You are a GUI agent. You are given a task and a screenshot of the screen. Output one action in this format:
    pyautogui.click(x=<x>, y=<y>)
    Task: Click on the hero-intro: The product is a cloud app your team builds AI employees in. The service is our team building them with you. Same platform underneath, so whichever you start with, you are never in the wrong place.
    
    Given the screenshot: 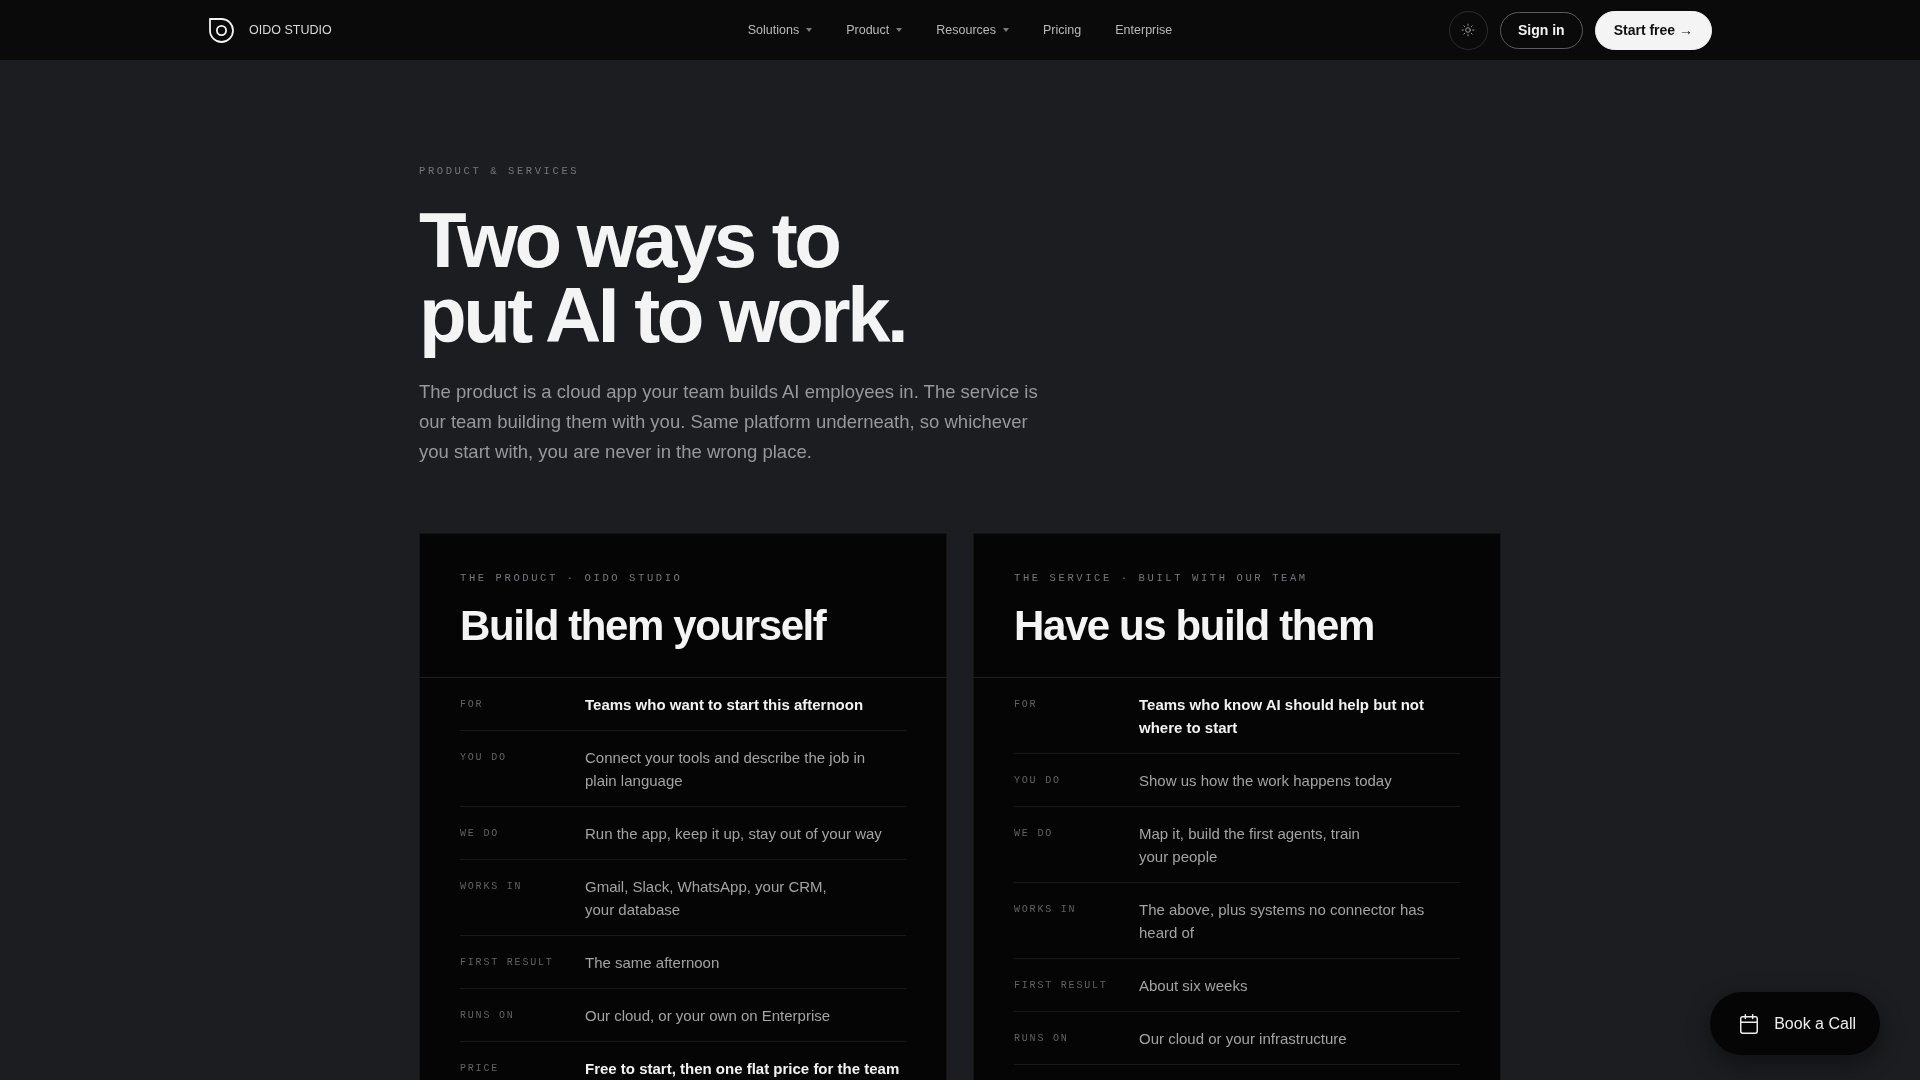 What is the action you would take?
    pyautogui.click(x=728, y=422)
    